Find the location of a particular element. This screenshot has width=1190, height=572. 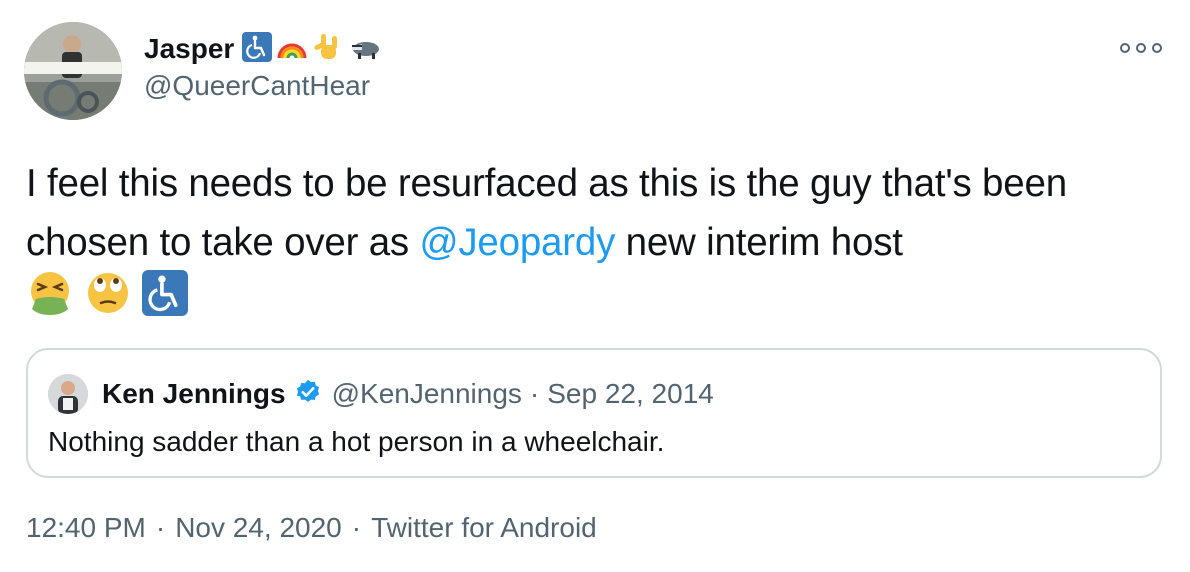

author-name-emojis is located at coordinates (313, 49).